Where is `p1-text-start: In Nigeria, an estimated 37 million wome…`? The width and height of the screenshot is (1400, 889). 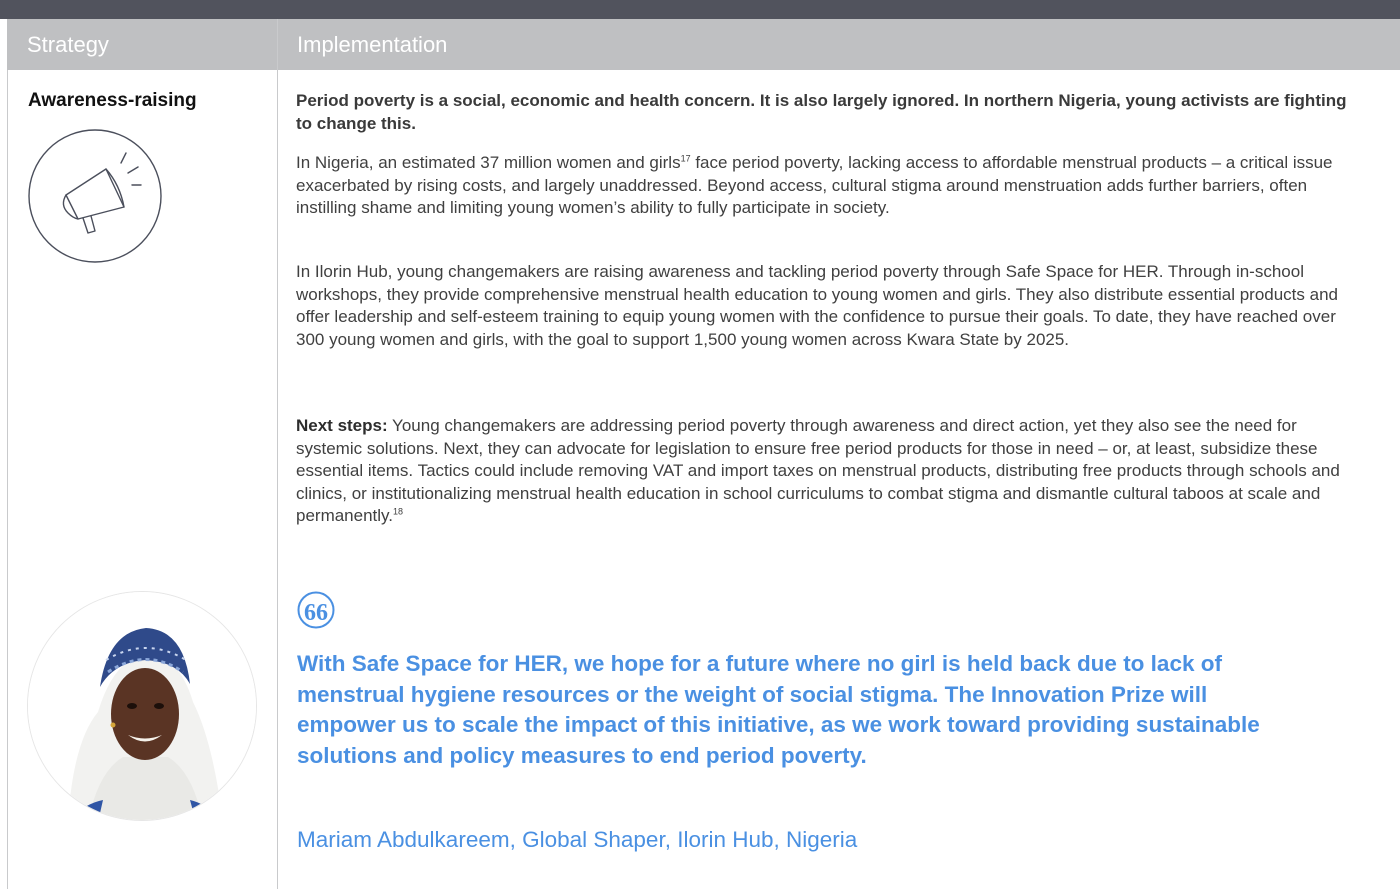
p1-text-start: In Nigeria, an estimated 37 million wome… is located at coordinates (488, 162).